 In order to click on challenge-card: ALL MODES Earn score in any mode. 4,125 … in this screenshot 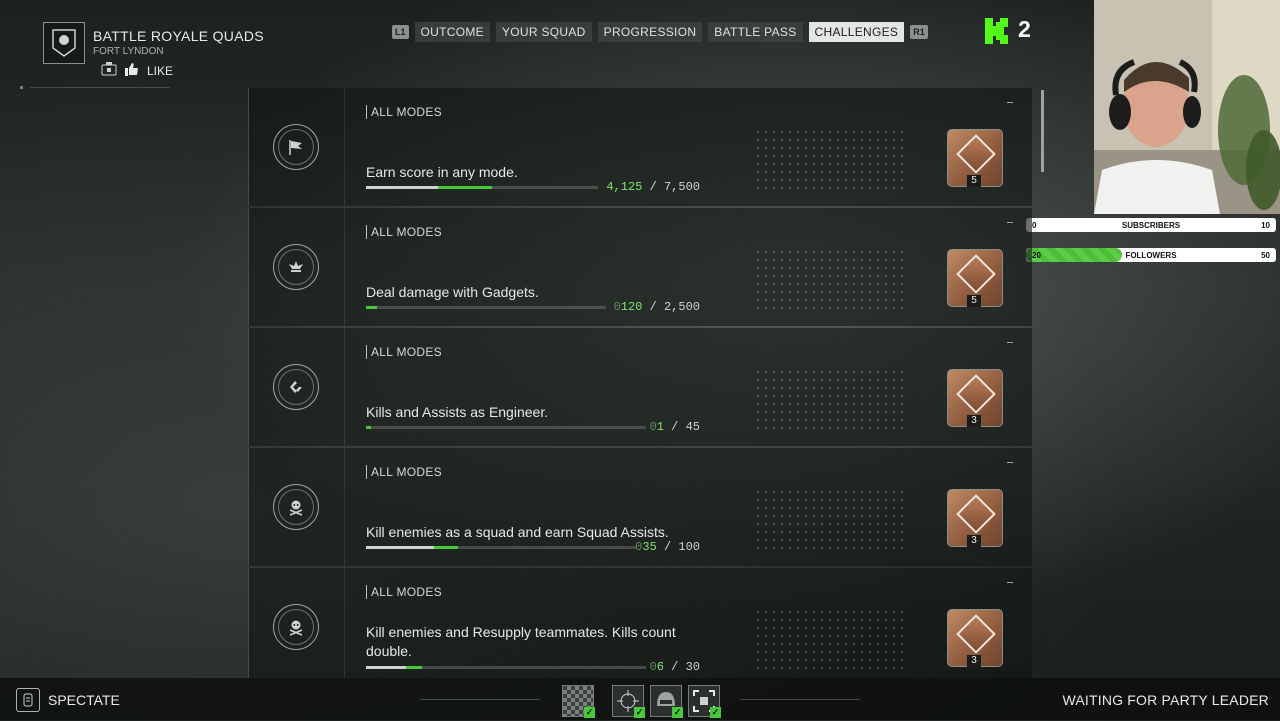, I will do `click(640, 147)`.